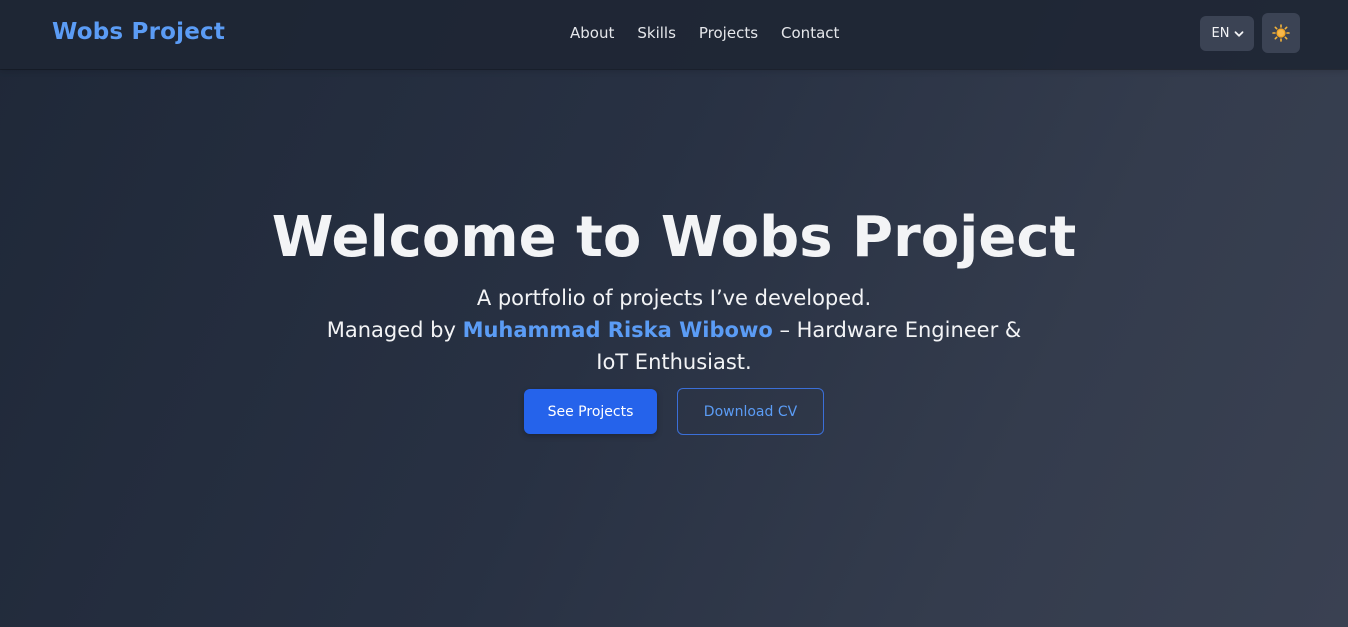 The width and height of the screenshot is (1348, 627). I want to click on download-cv-button: Download CV, so click(750, 411).